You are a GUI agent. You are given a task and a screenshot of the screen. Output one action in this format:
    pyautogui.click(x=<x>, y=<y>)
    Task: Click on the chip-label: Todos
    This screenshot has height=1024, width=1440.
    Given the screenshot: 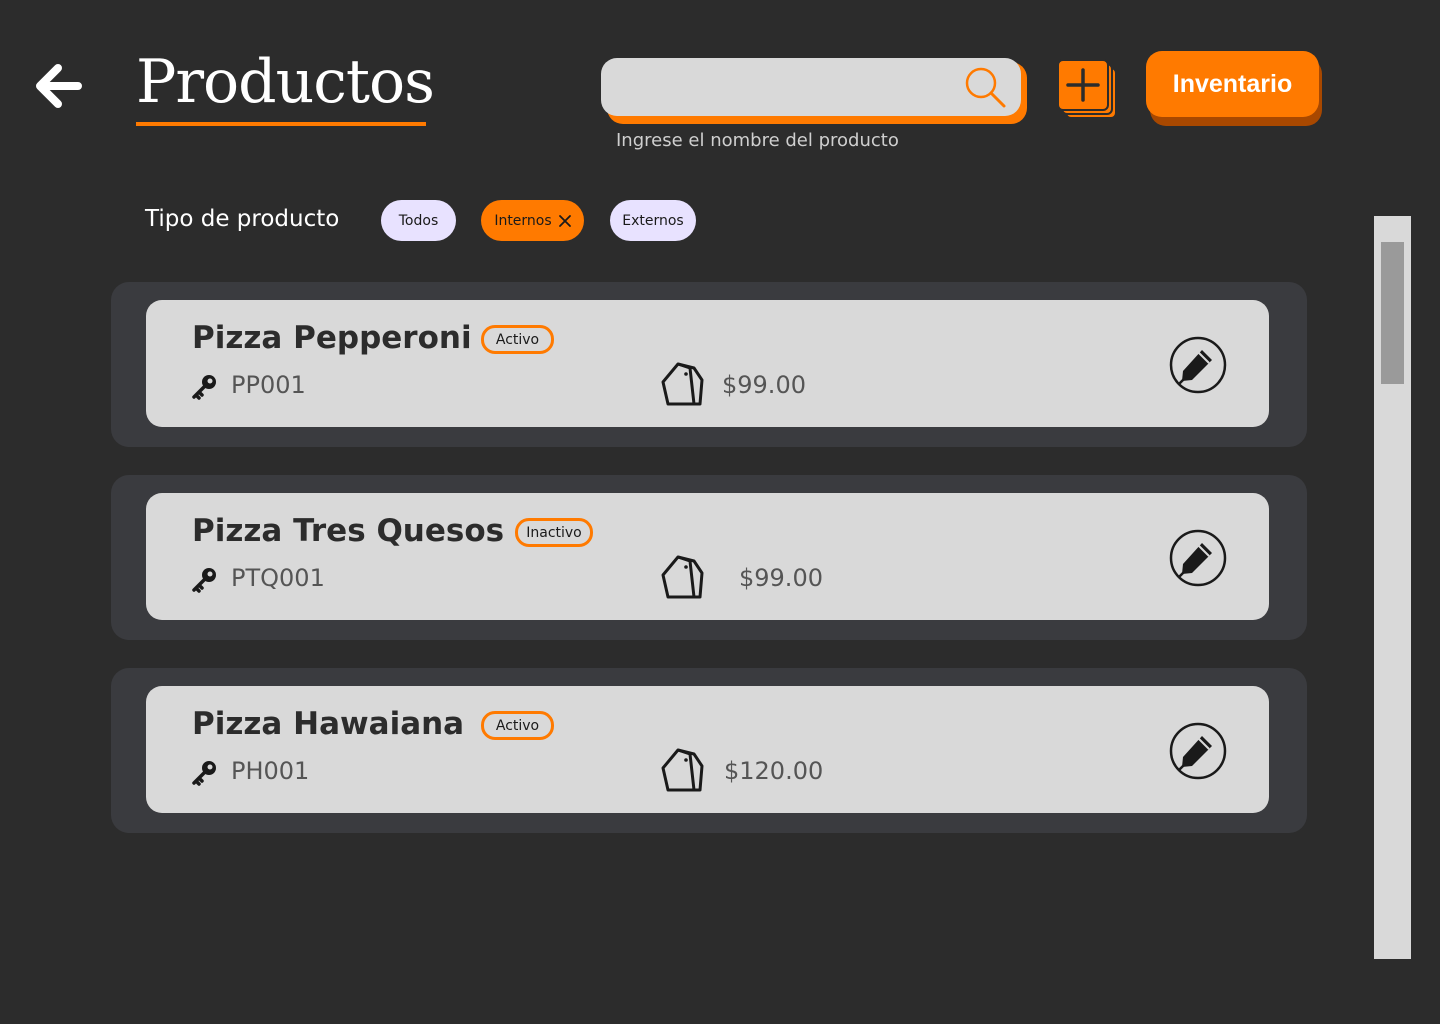 What is the action you would take?
    pyautogui.click(x=418, y=220)
    